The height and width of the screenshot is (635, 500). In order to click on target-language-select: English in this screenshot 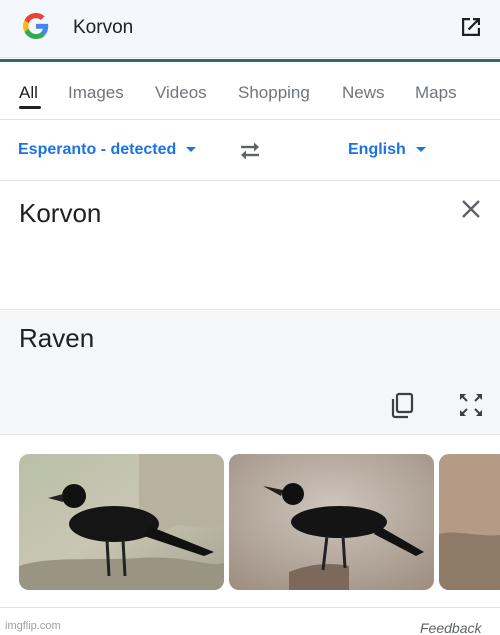, I will do `click(387, 150)`.